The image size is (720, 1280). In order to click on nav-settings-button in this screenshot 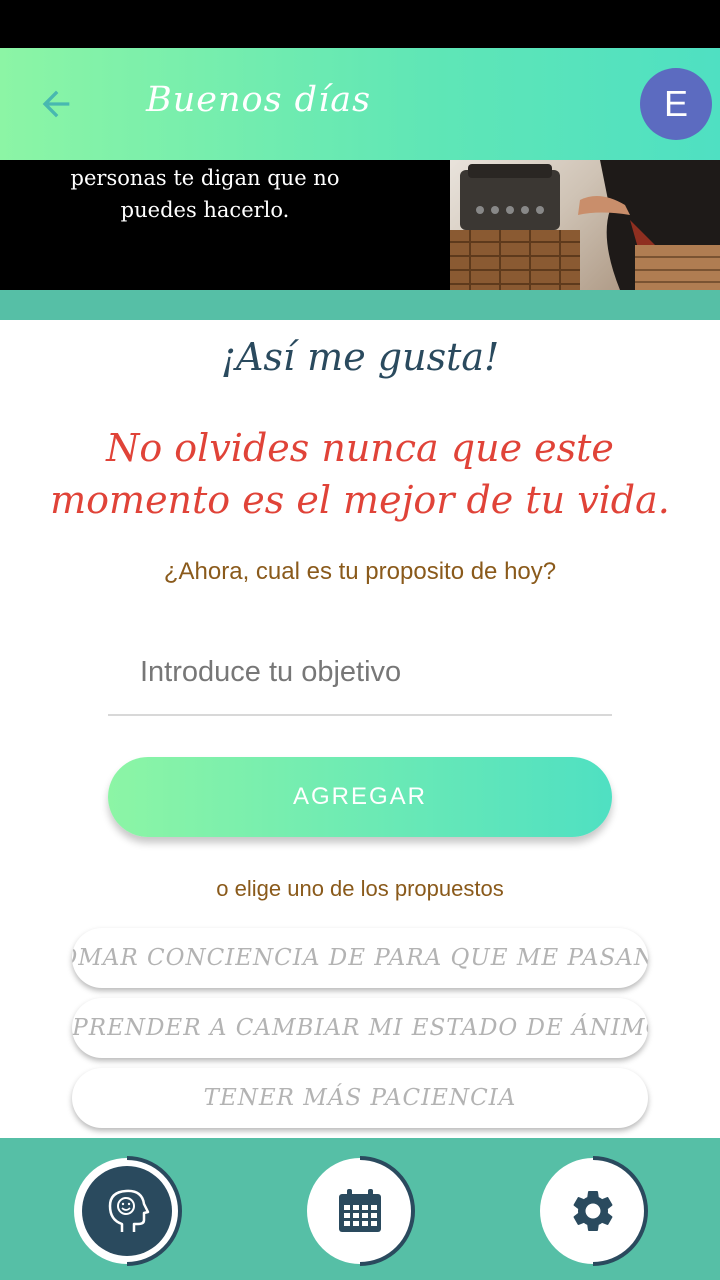, I will do `click(594, 1211)`.